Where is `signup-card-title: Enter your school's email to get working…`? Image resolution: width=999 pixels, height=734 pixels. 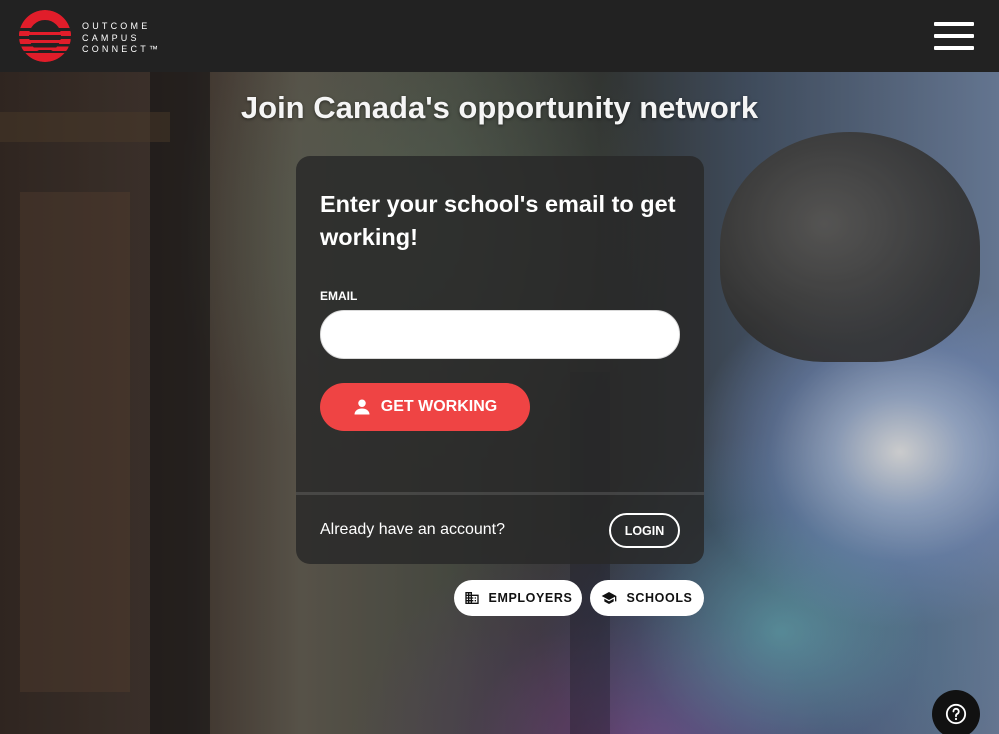 signup-card-title: Enter your school's email to get working… is located at coordinates (498, 220).